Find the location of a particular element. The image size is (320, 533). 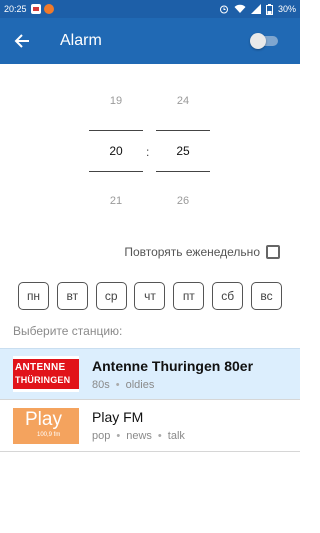

logo-text: ANTENNE is located at coordinates (40, 367).